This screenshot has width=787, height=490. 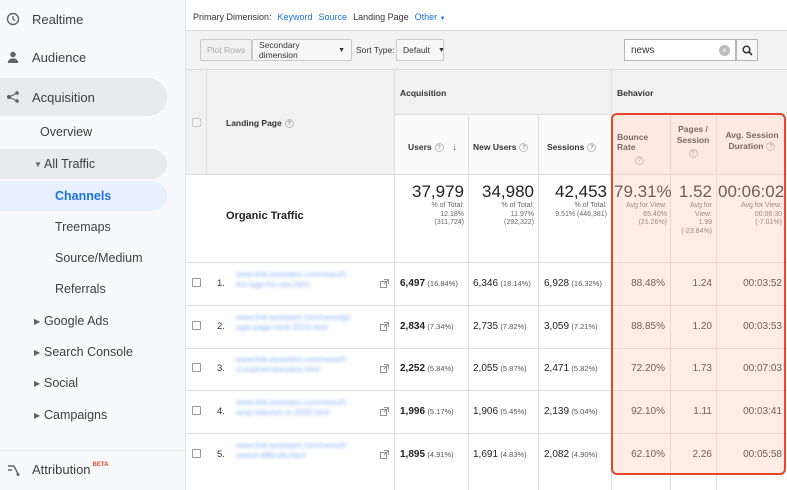 What do you see at coordinates (38, 164) in the screenshot?
I see `triangle-down-icon: ▼` at bounding box center [38, 164].